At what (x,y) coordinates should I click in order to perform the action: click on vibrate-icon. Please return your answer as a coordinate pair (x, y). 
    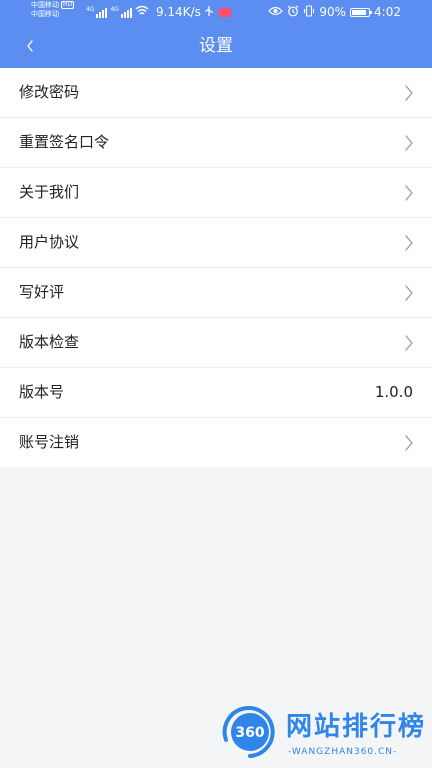
    Looking at the image, I should click on (309, 12).